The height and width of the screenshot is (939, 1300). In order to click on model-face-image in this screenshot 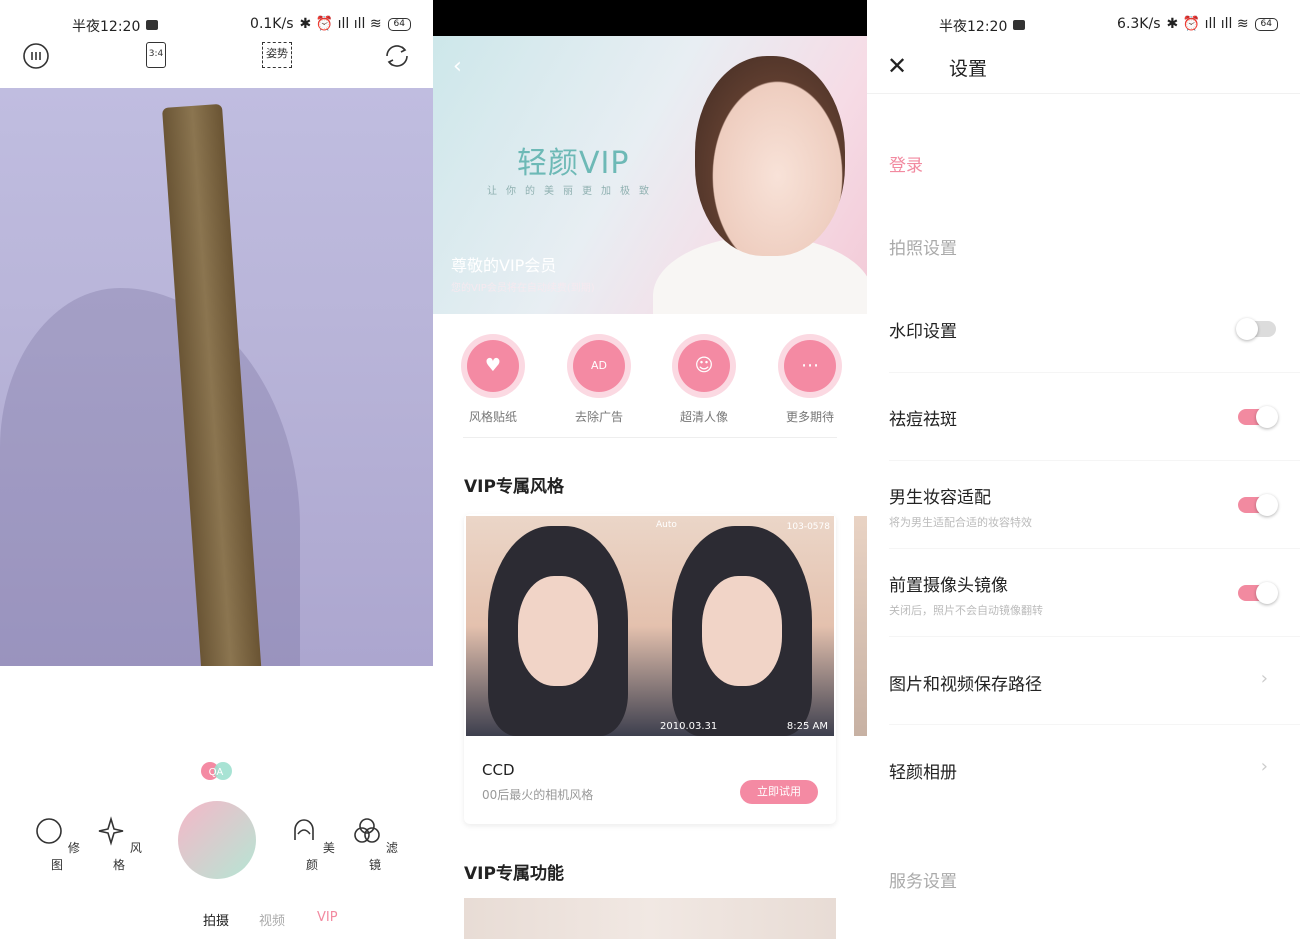, I will do `click(770, 156)`.